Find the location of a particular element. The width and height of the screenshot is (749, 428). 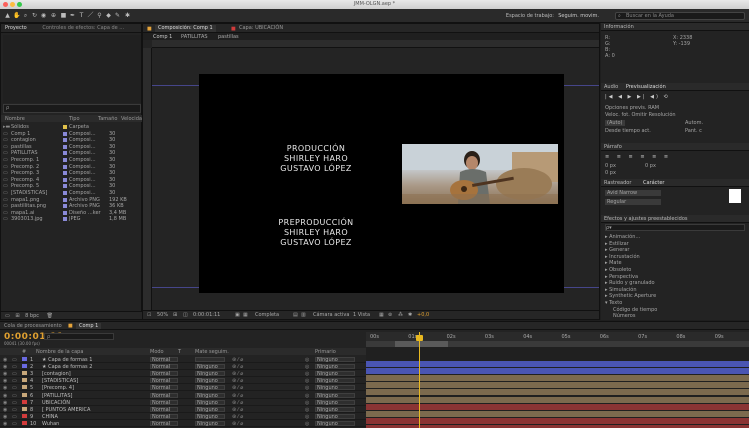

brush-tool-icon: ／ is located at coordinates (90, 15).